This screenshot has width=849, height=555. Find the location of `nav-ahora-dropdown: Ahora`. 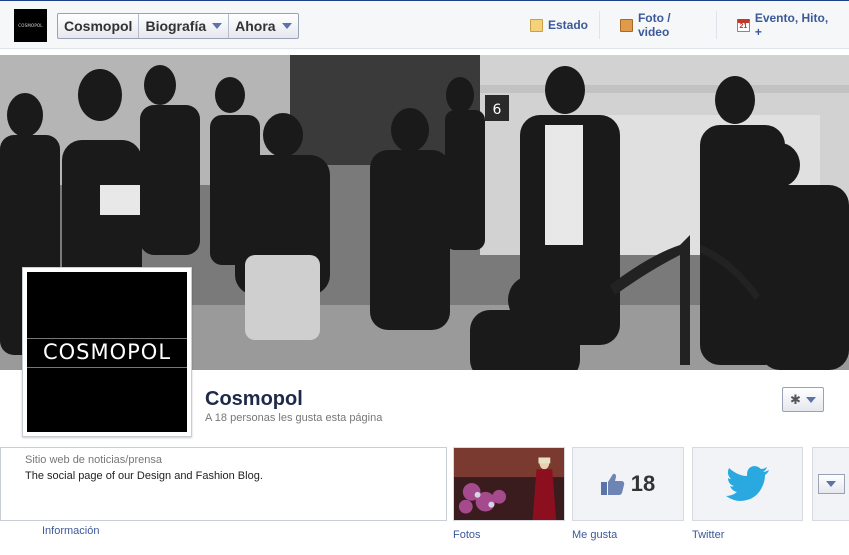

nav-ahora-dropdown: Ahora is located at coordinates (263, 26).